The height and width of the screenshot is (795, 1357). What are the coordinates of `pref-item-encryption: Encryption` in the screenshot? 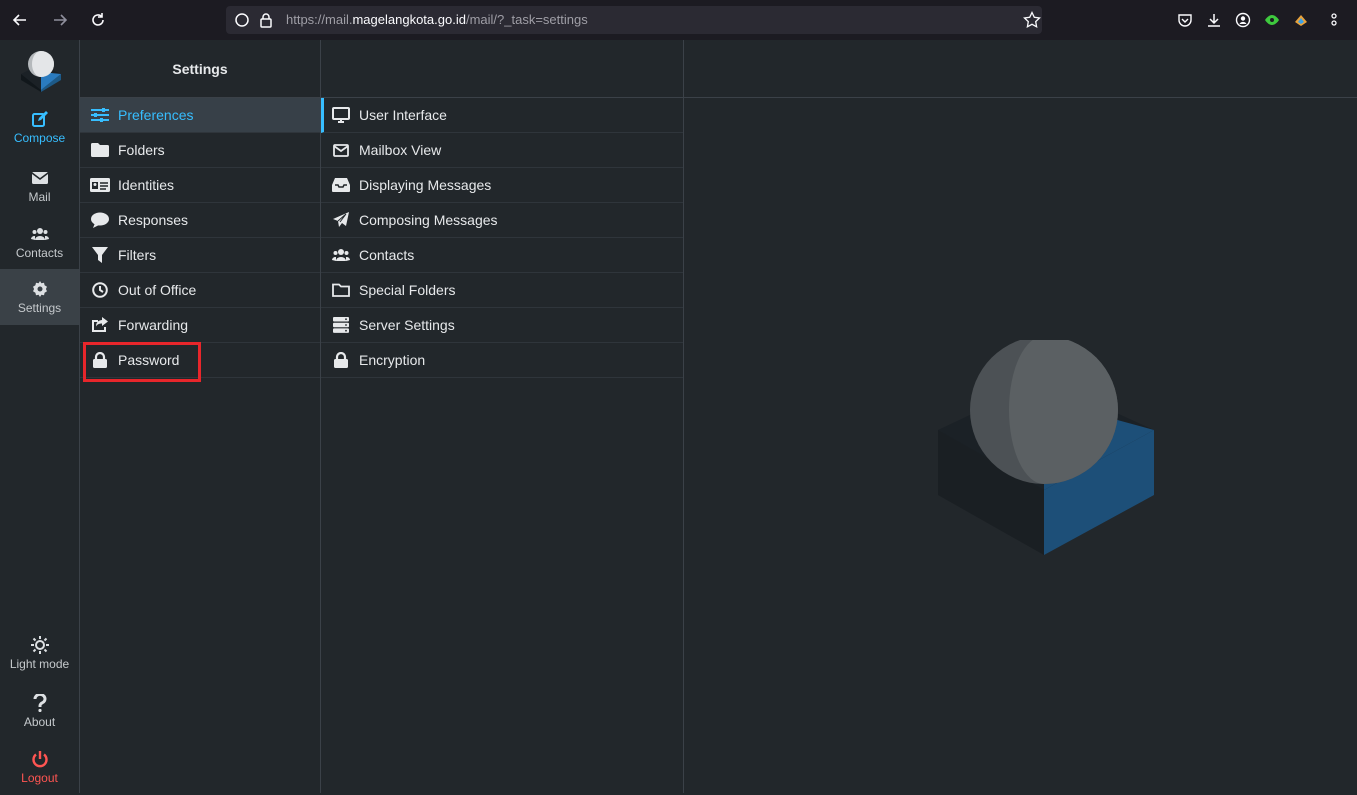 It's located at (502, 360).